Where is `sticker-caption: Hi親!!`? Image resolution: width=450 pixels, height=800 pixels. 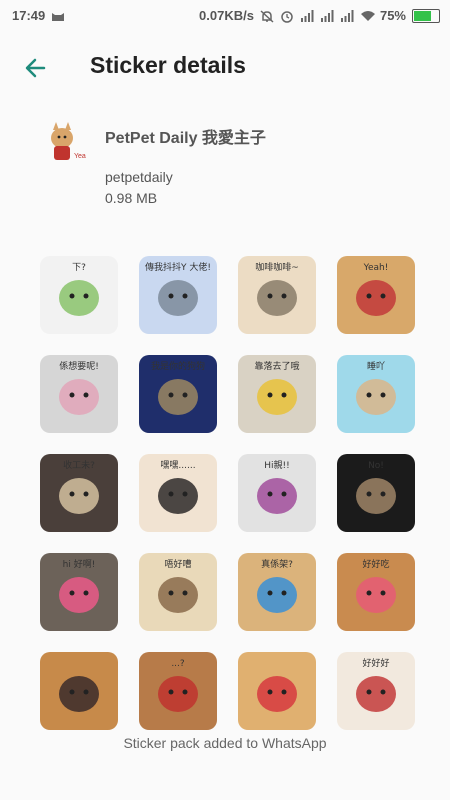 sticker-caption: Hi親!! is located at coordinates (276, 465).